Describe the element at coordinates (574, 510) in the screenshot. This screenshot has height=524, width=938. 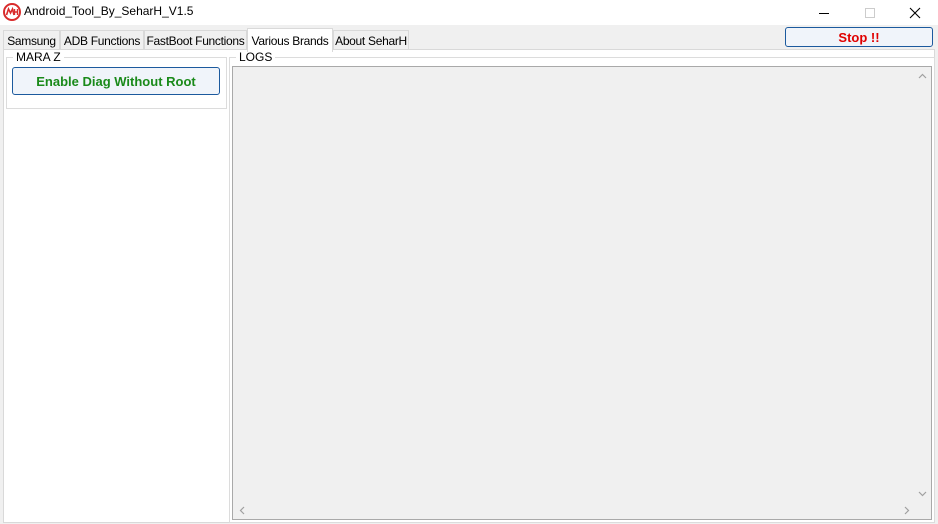
I see `logs-horizontal-scrollbar` at that location.